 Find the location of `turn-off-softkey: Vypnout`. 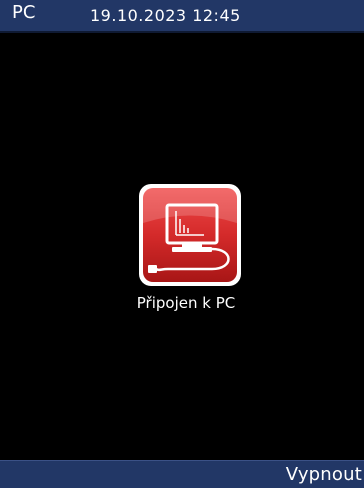

turn-off-softkey: Vypnout is located at coordinates (324, 475).